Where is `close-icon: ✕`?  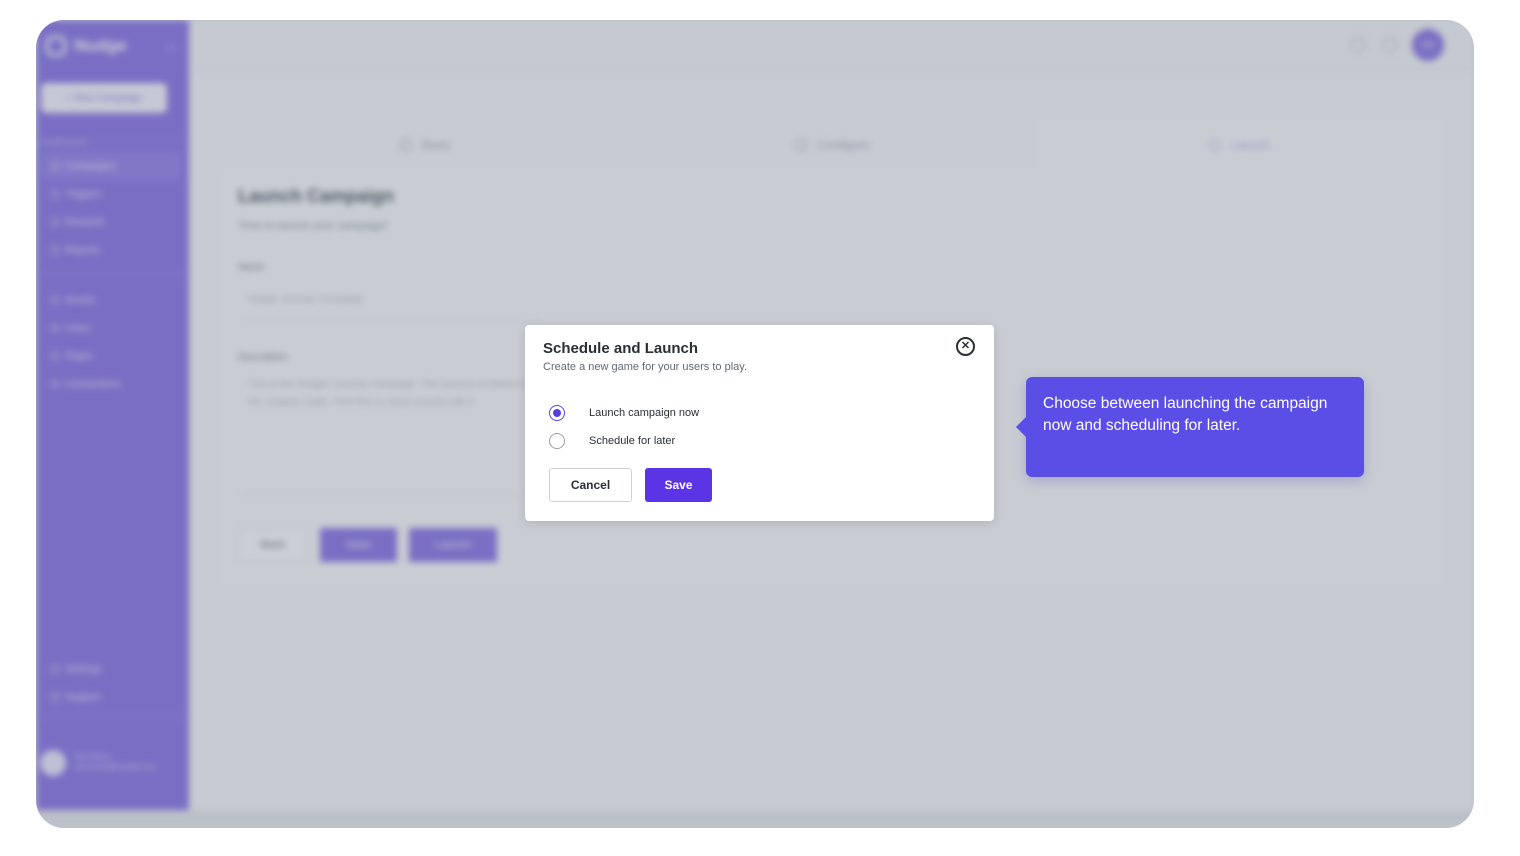 close-icon: ✕ is located at coordinates (965, 346).